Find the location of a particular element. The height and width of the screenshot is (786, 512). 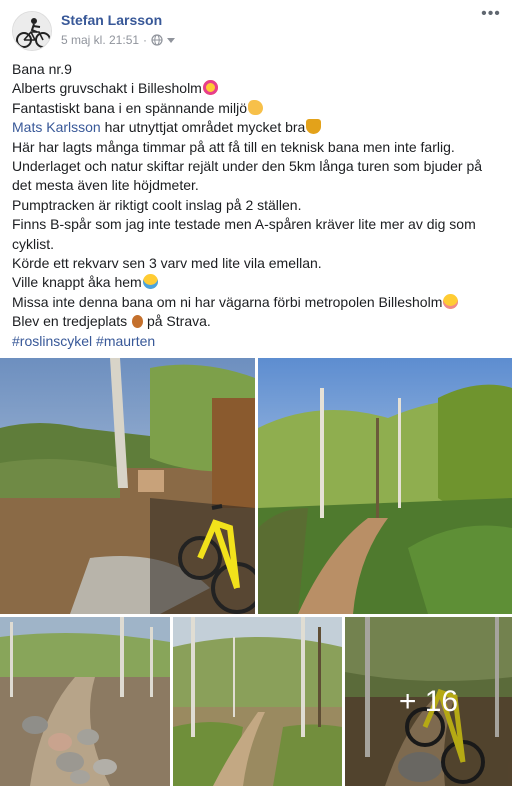

text-line: #roslinscykel #maurten is located at coordinates (258, 341).